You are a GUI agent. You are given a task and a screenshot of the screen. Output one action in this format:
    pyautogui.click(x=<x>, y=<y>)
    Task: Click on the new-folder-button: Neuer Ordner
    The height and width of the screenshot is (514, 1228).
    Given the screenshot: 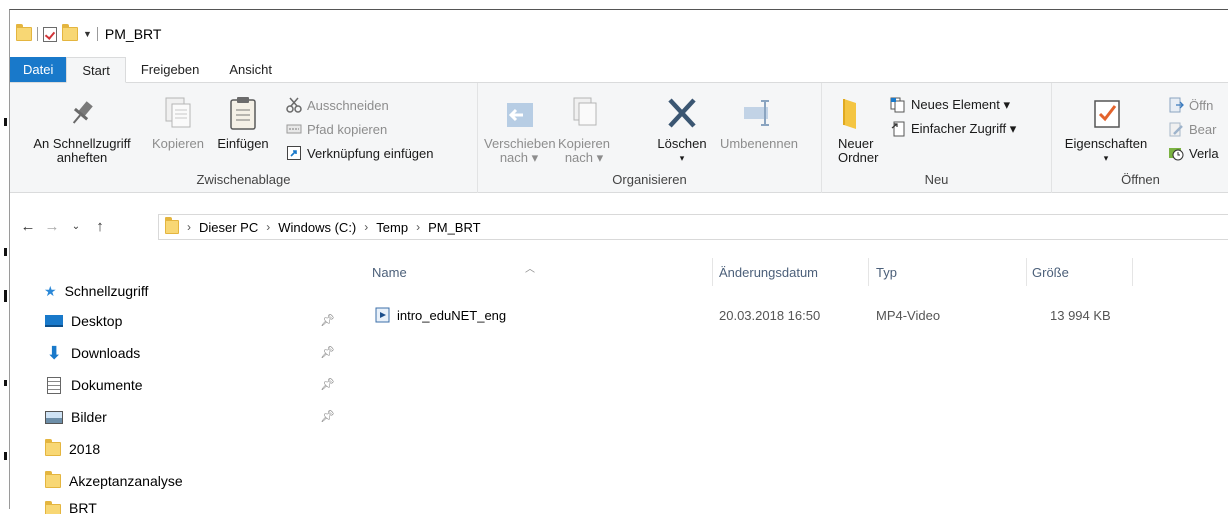 What is the action you would take?
    pyautogui.click(x=854, y=130)
    